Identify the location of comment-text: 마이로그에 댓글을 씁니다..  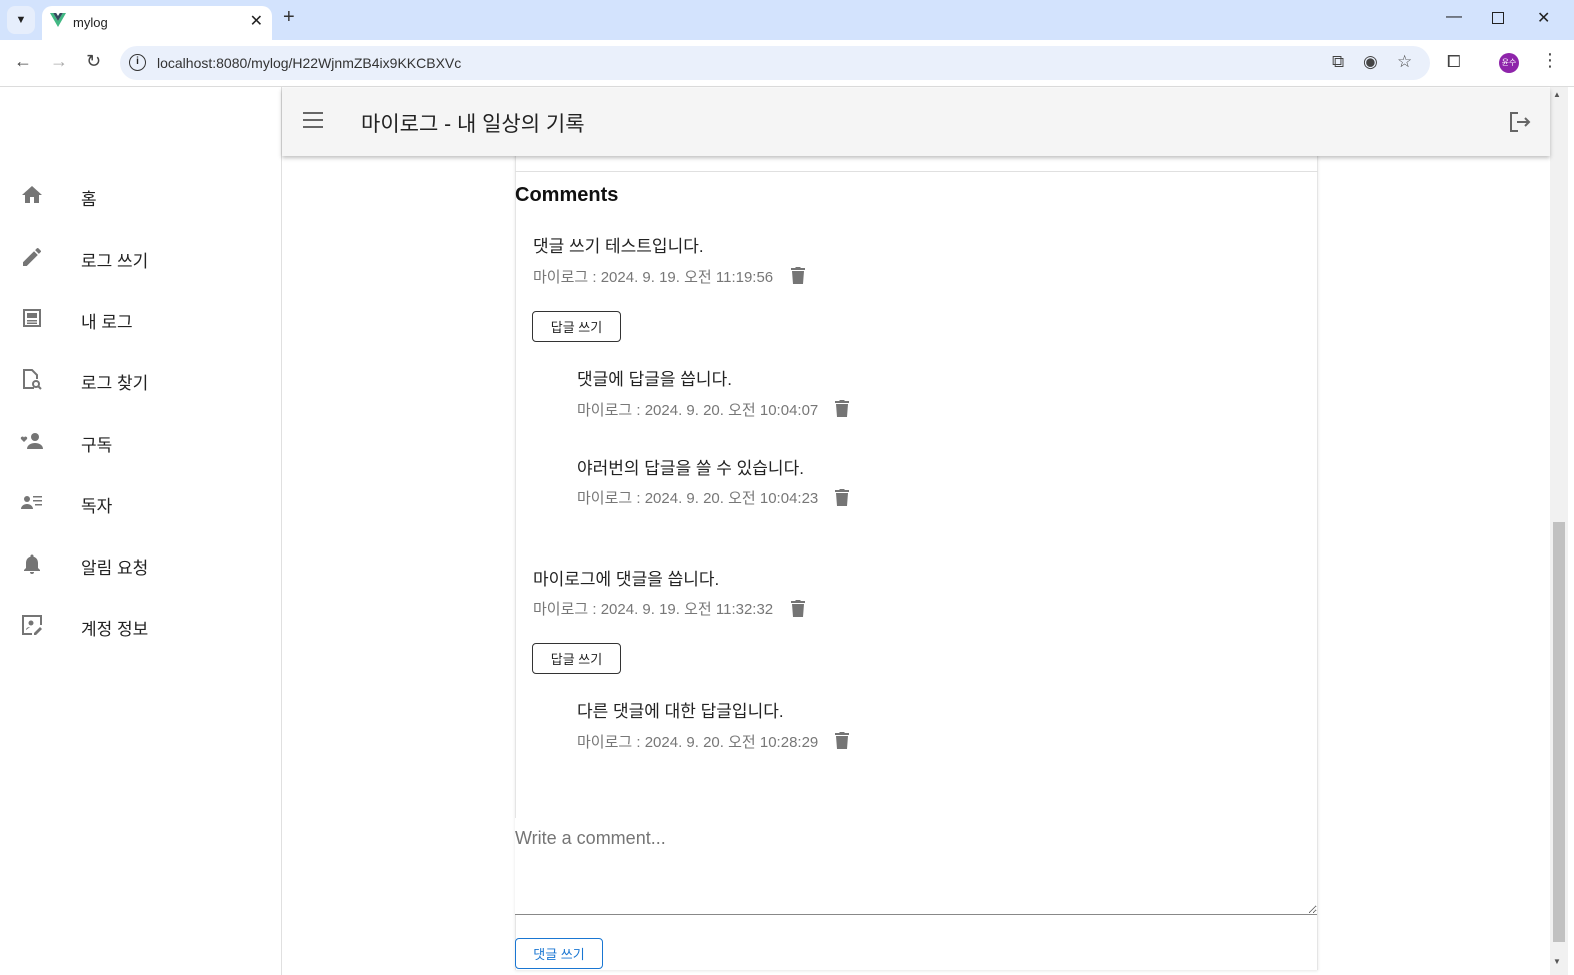
(626, 579).